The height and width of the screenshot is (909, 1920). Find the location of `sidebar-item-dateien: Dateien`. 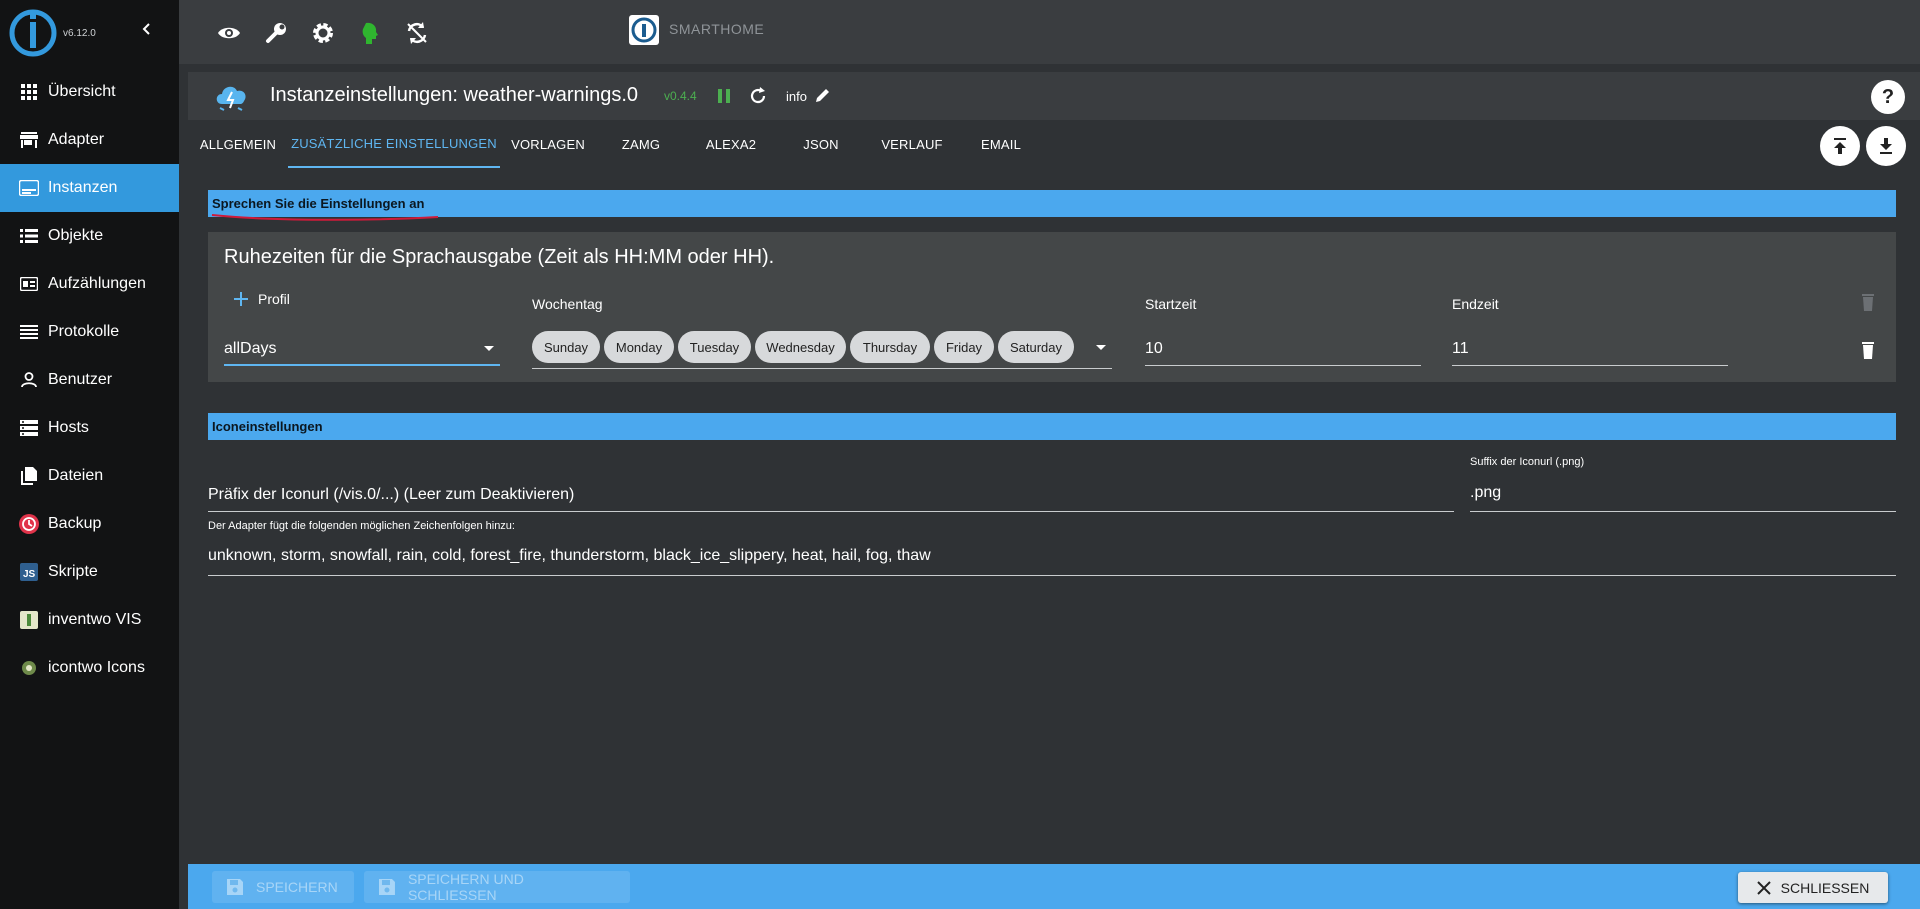

sidebar-item-dateien: Dateien is located at coordinates (89, 476).